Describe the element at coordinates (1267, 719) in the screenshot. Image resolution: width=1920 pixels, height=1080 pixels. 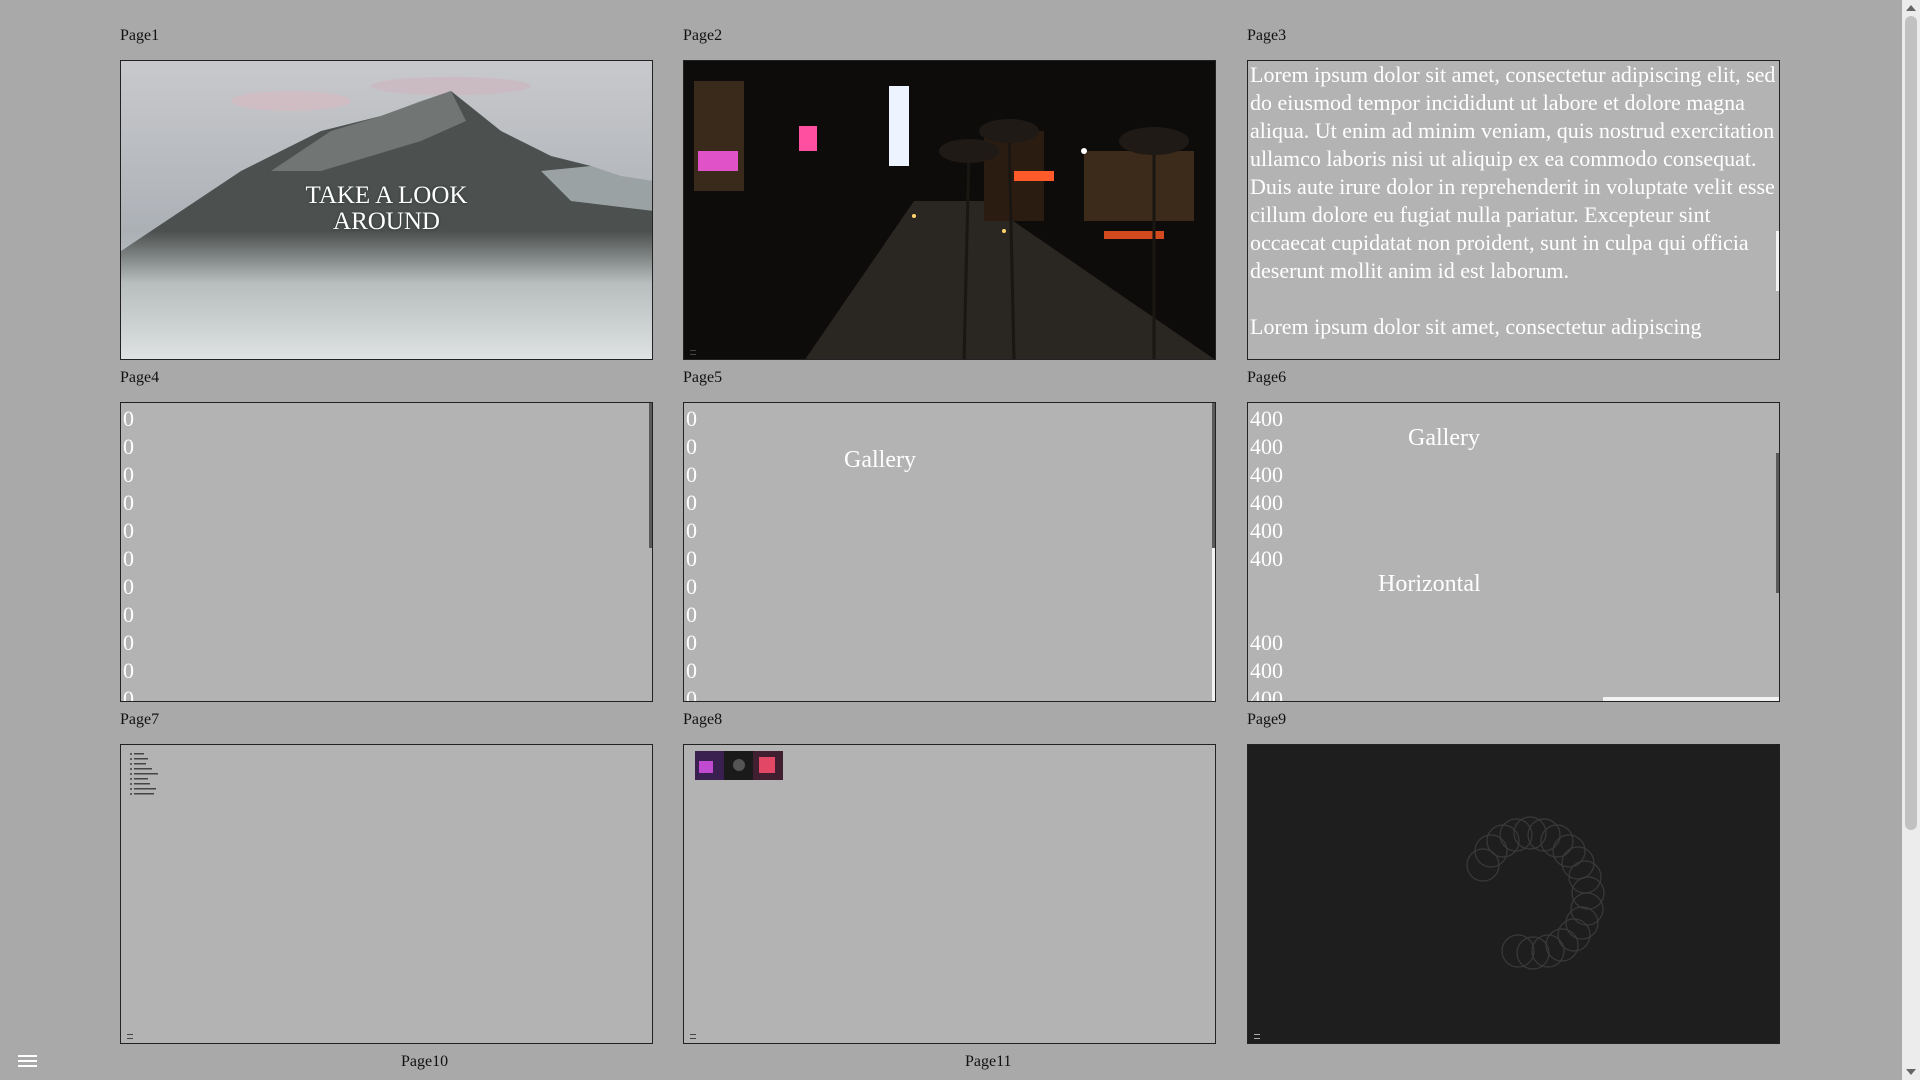
I see `page-label-9: Page9` at that location.